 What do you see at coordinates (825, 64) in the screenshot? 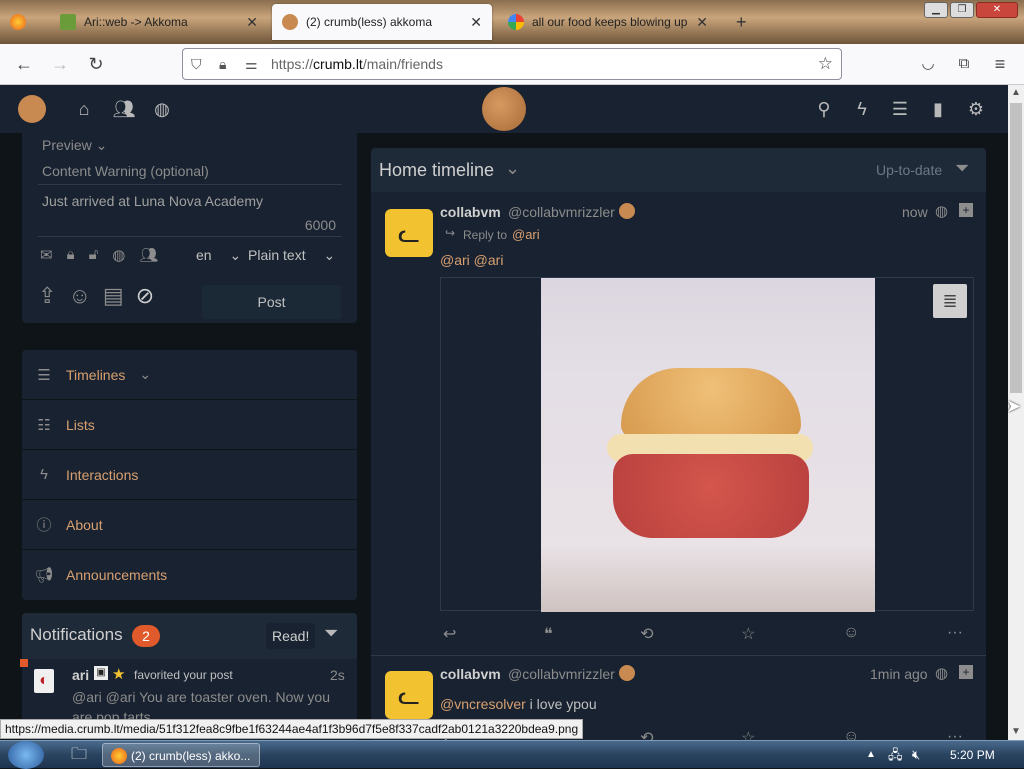
I see `star-icon: ☆` at bounding box center [825, 64].